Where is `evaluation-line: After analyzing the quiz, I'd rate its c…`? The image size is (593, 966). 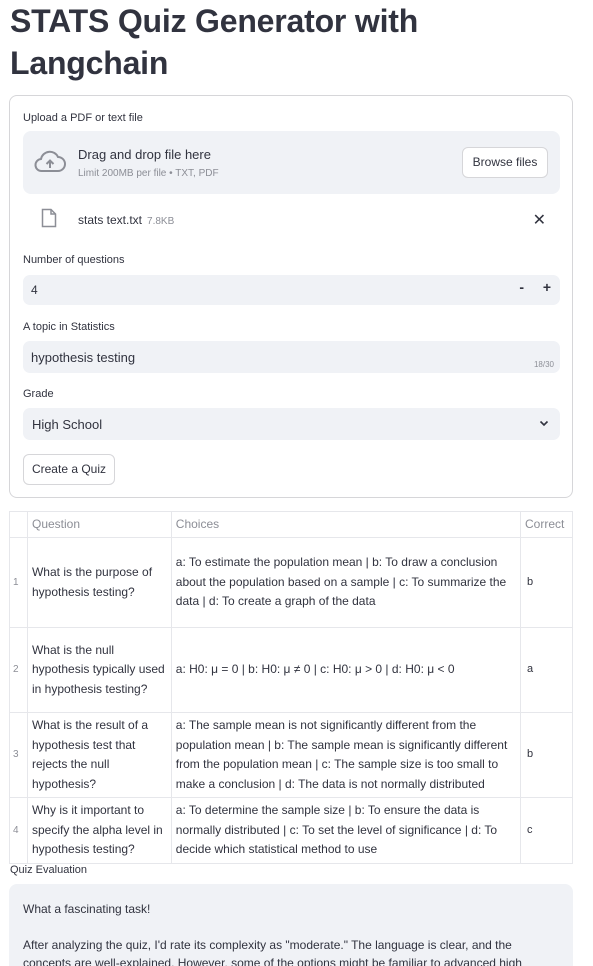
evaluation-line: After analyzing the quiz, I'd rate its c… is located at coordinates (272, 952).